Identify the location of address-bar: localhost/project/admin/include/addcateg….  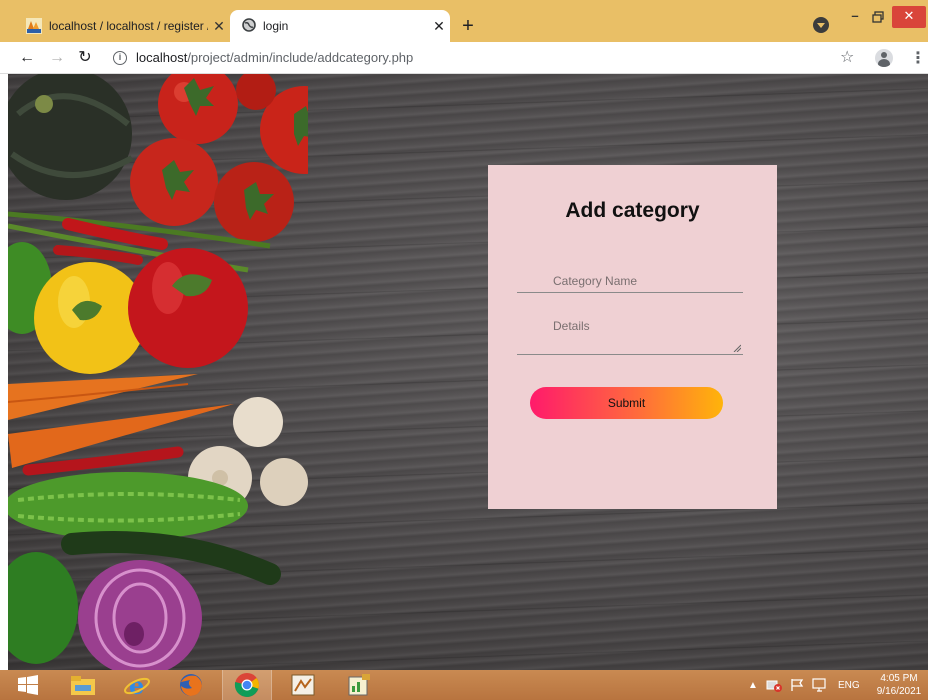
(274, 57).